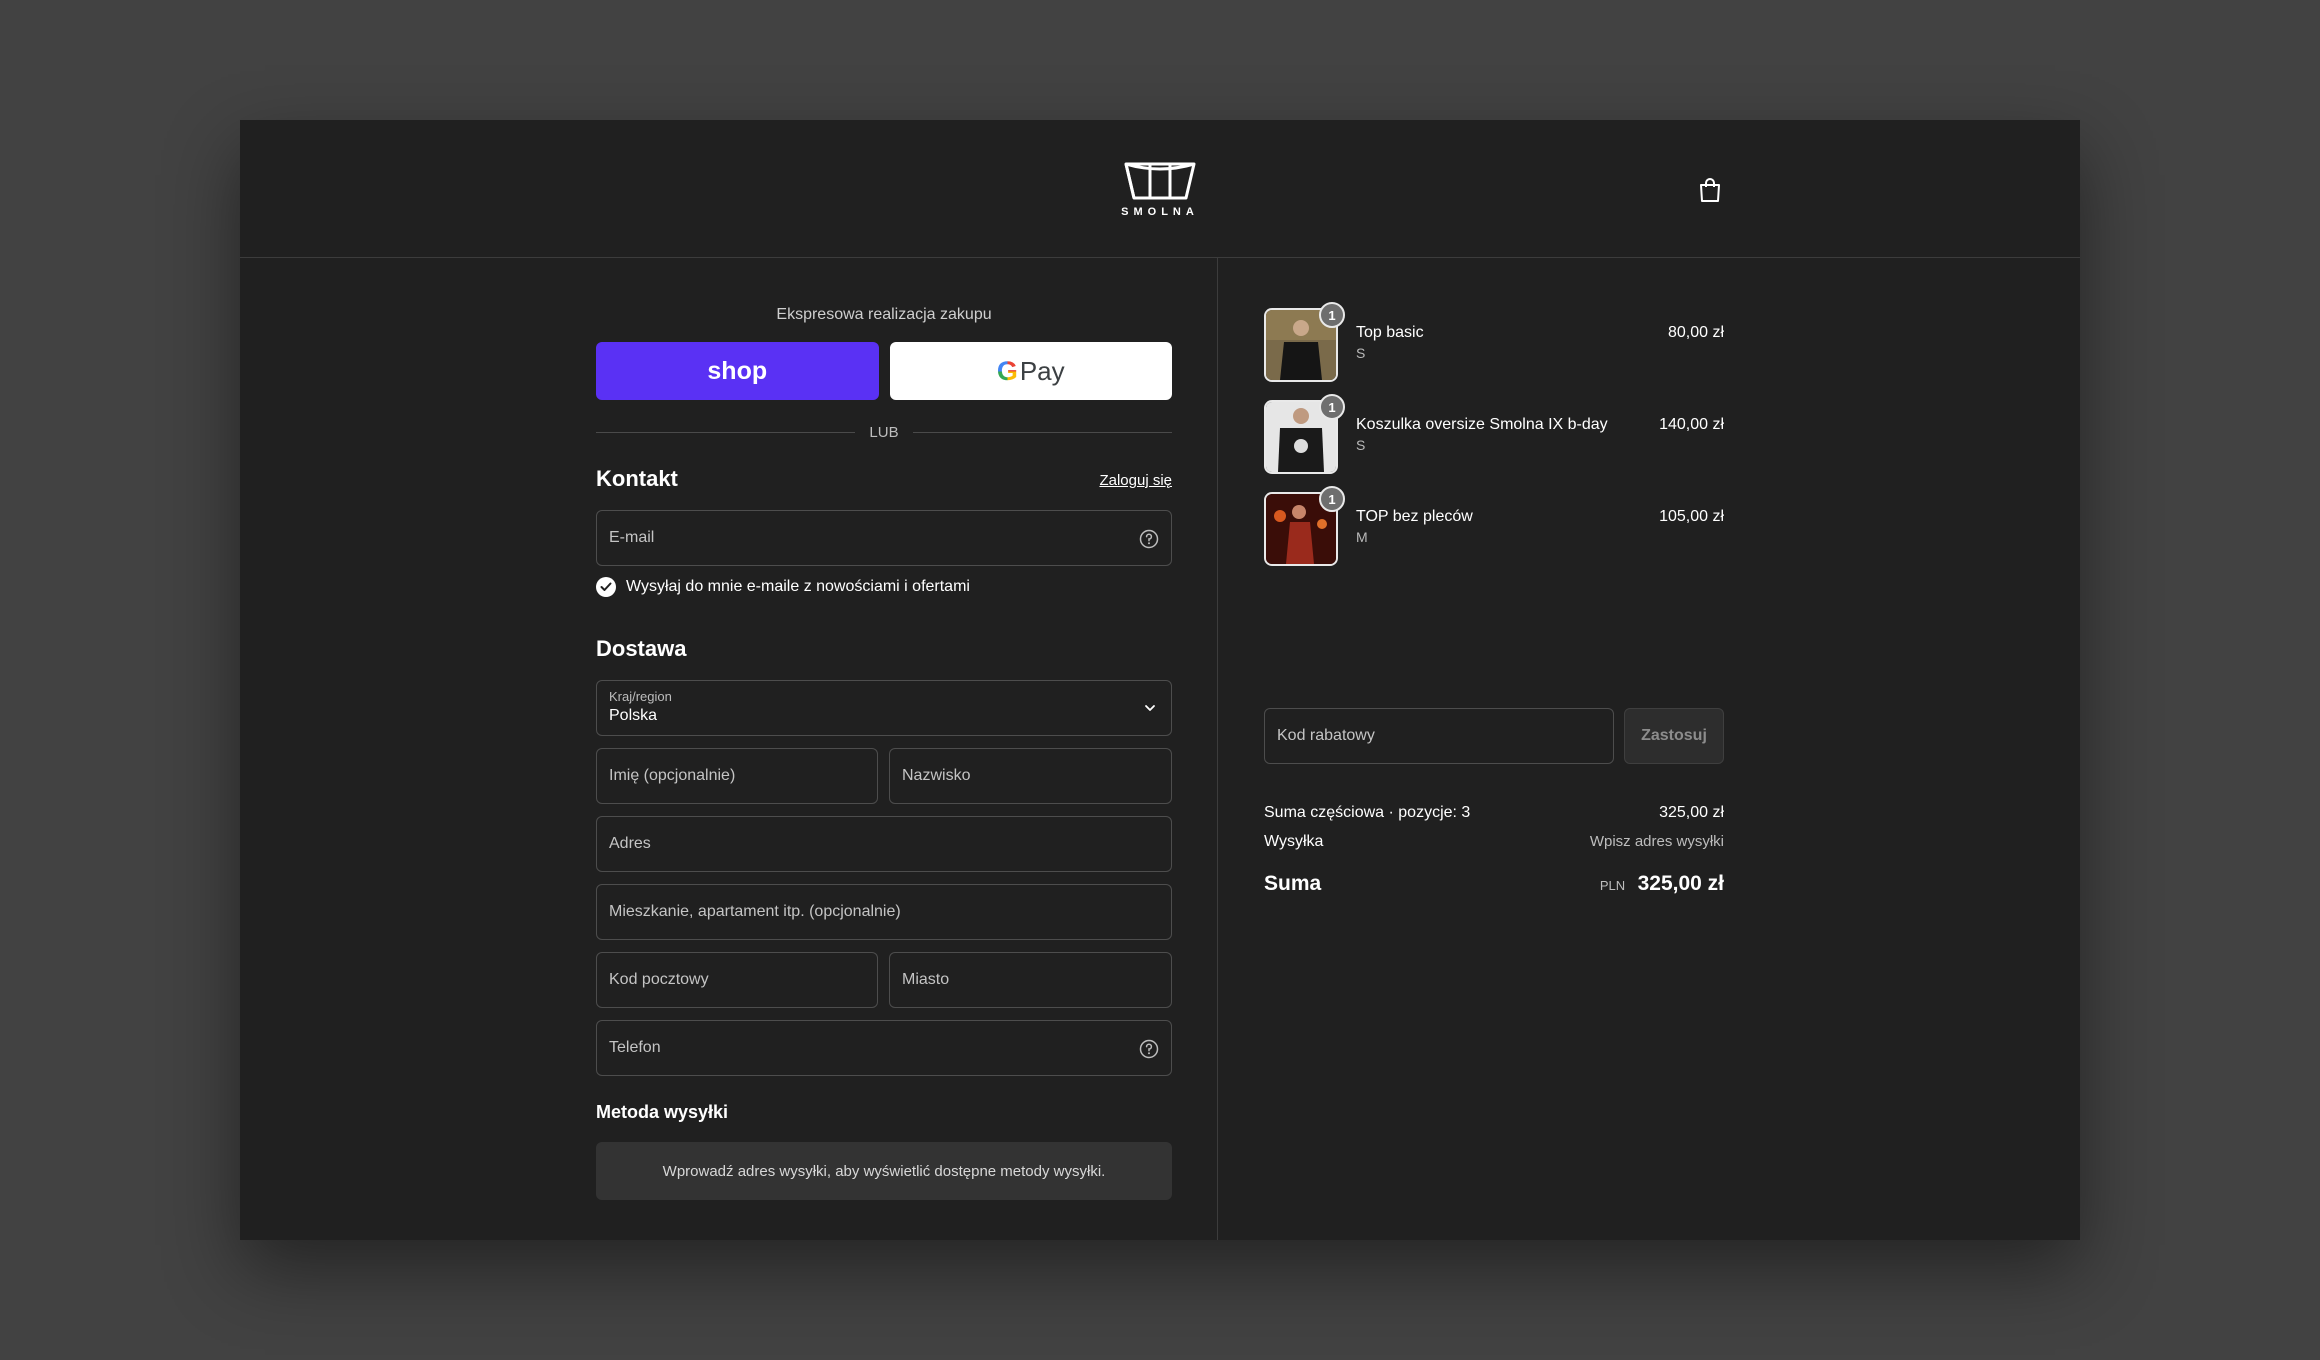  Describe the element at coordinates (1494, 342) in the screenshot. I see `cart-item: 1 Top basic S 80,00 zł` at that location.